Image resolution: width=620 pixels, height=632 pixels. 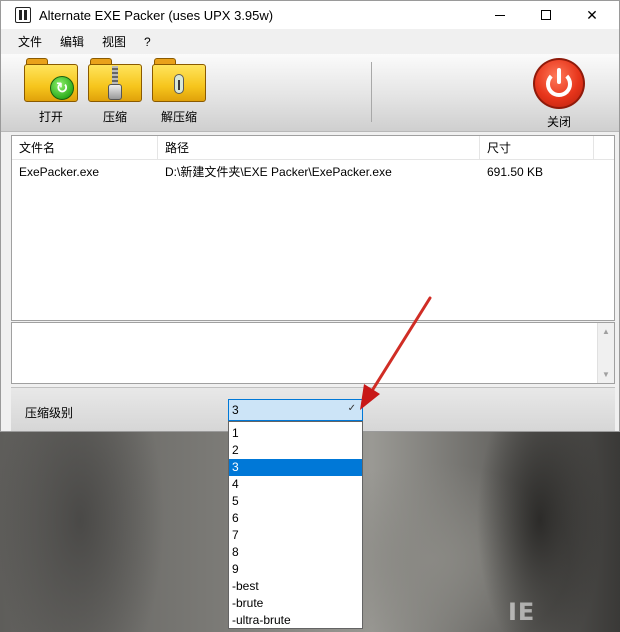 I want to click on watermark-logo: IE, so click(x=522, y=612).